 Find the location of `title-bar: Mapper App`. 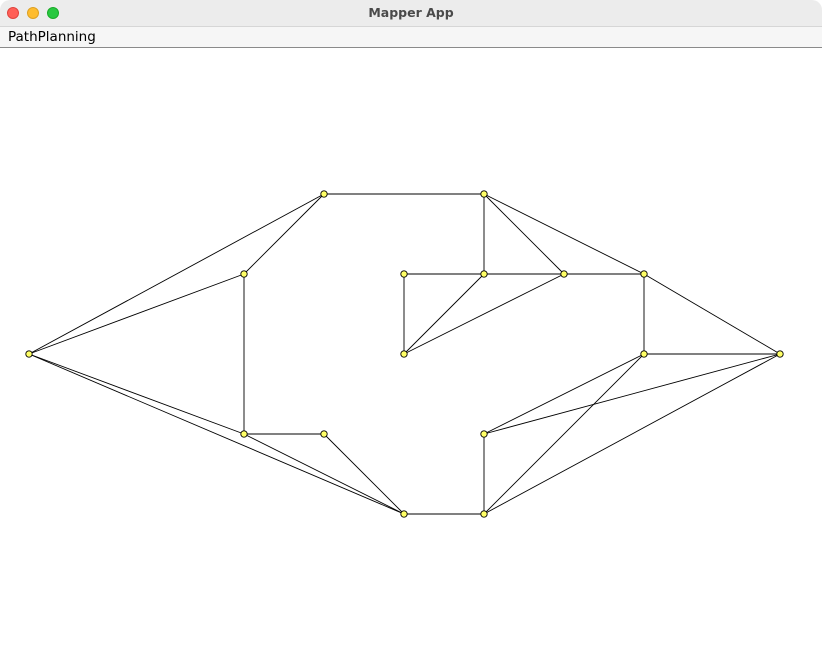

title-bar: Mapper App is located at coordinates (411, 13).